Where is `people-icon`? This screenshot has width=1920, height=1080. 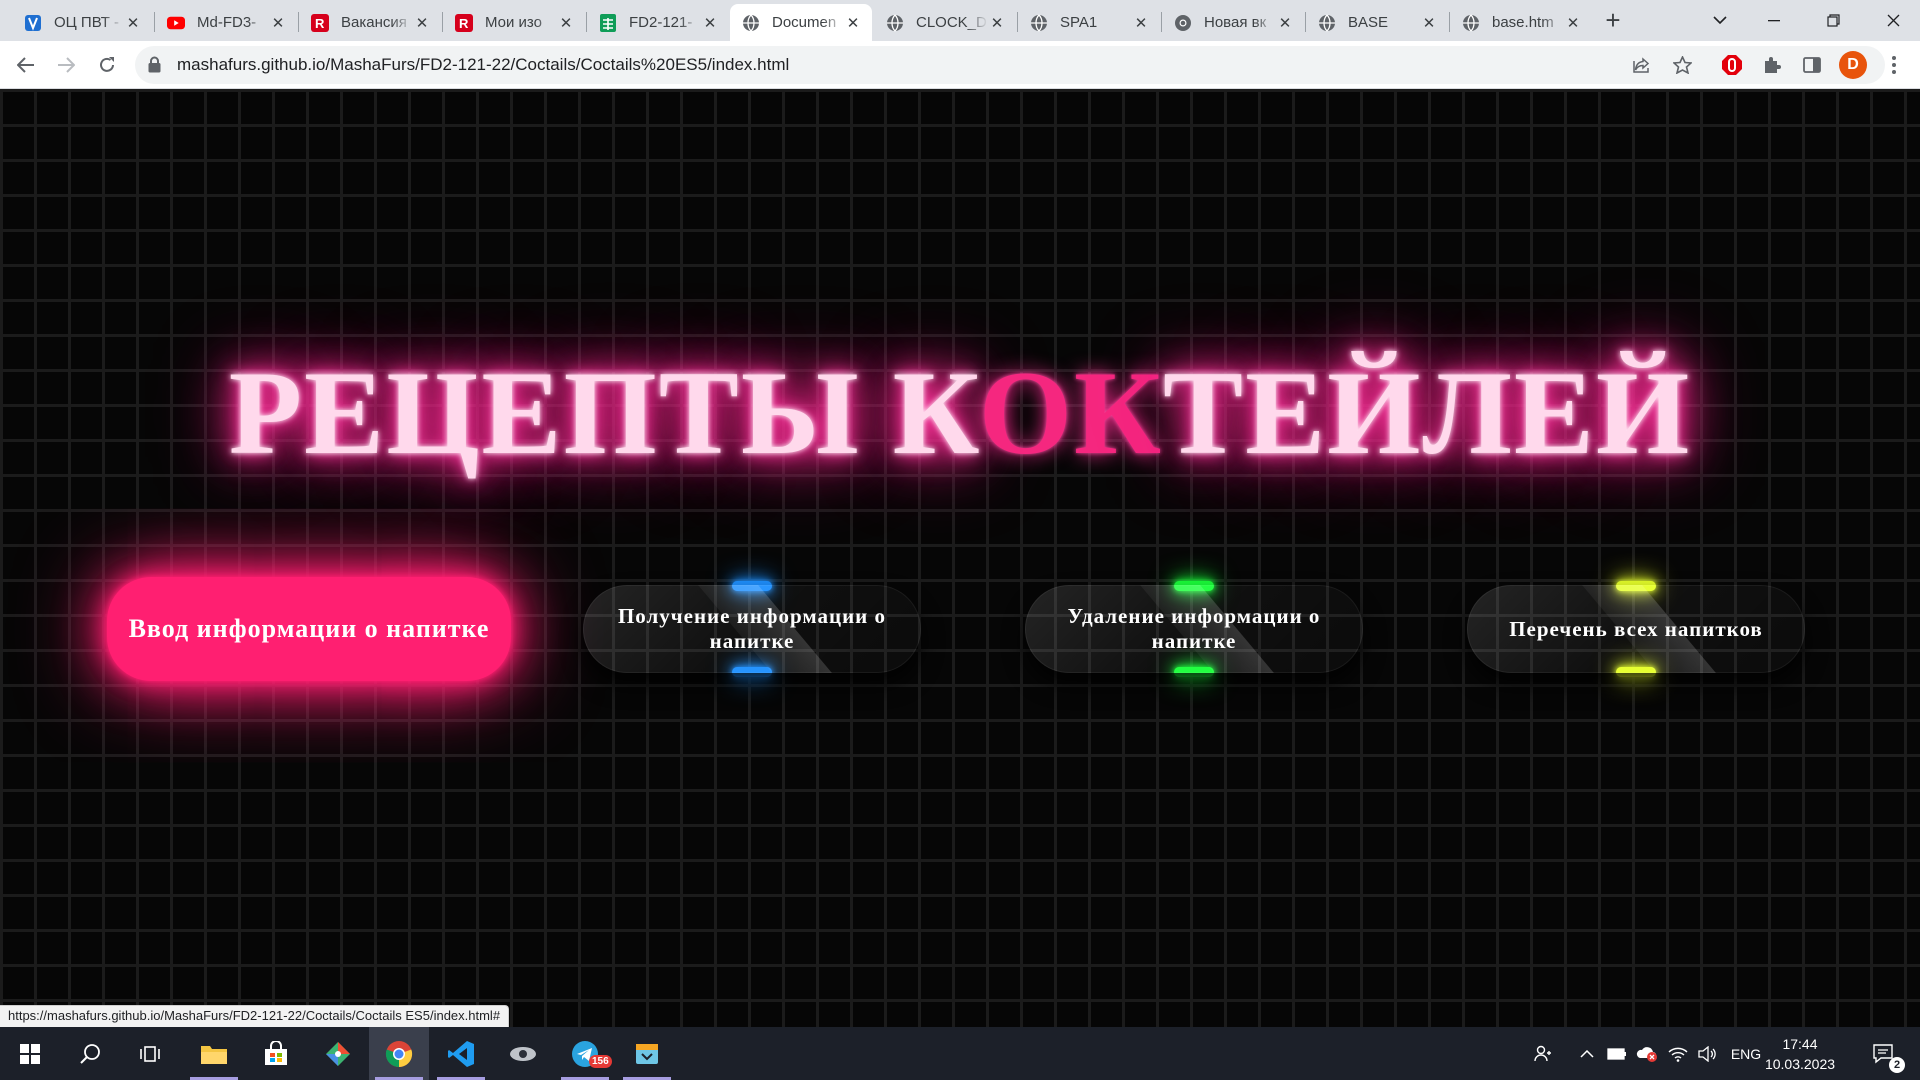 people-icon is located at coordinates (1543, 1053).